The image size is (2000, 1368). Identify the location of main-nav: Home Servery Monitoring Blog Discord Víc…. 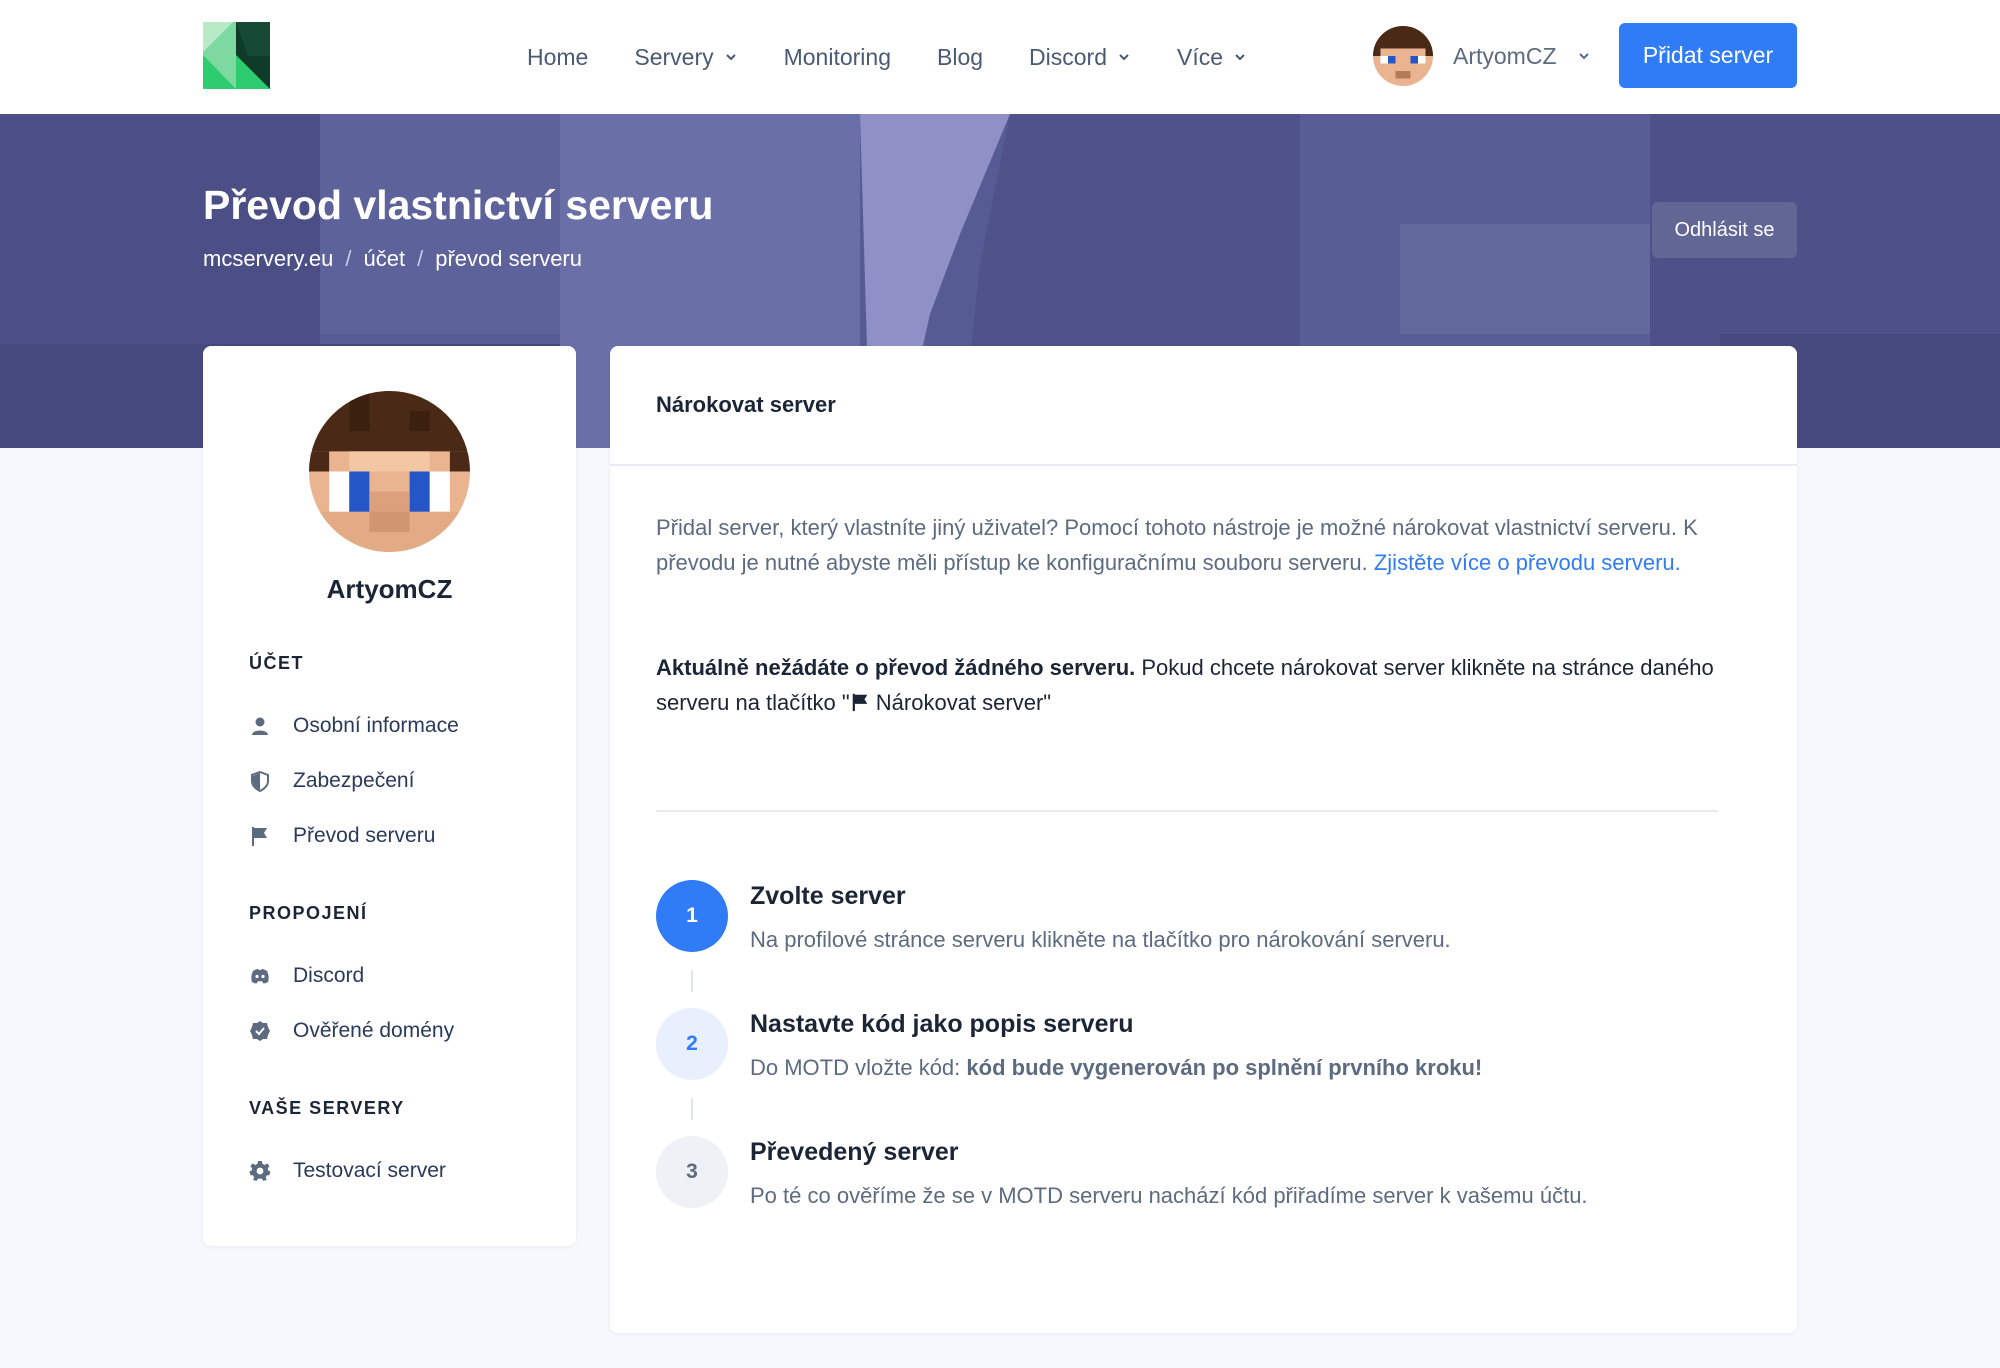
(887, 57).